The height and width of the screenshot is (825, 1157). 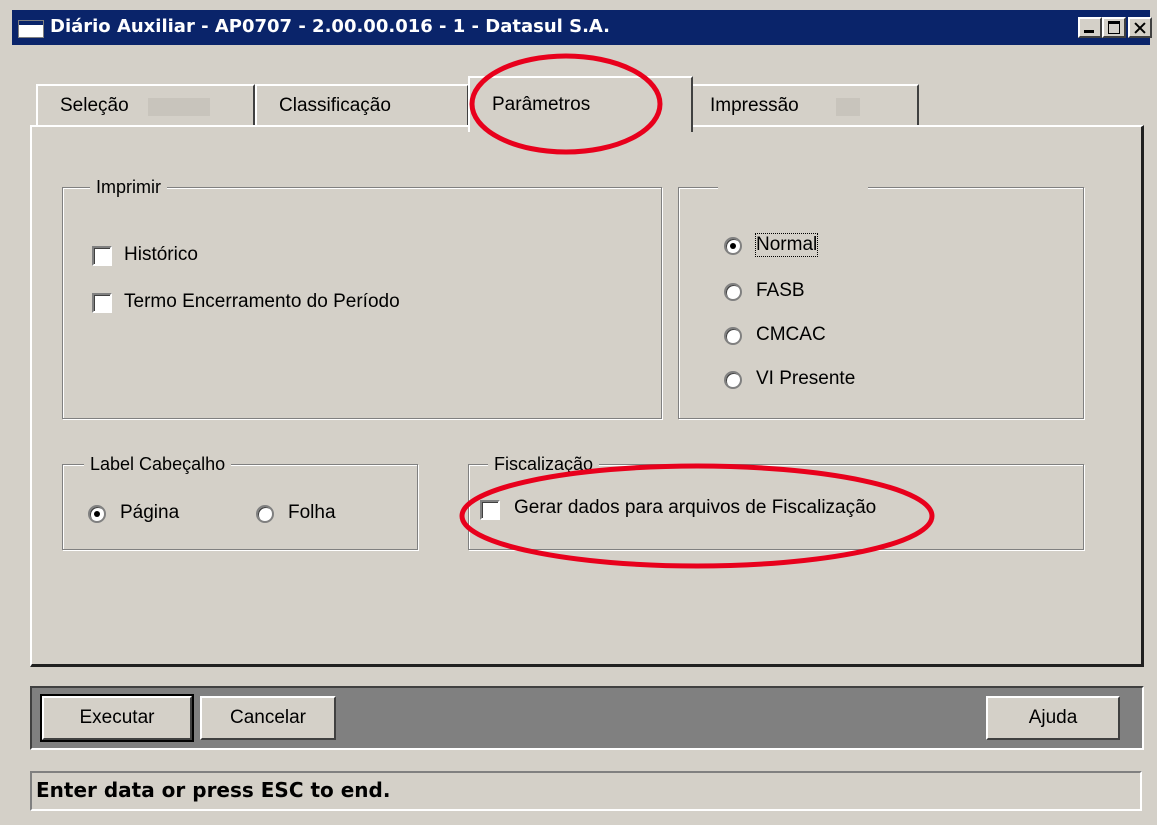 I want to click on tab-label: Seleção, so click(x=94, y=105).